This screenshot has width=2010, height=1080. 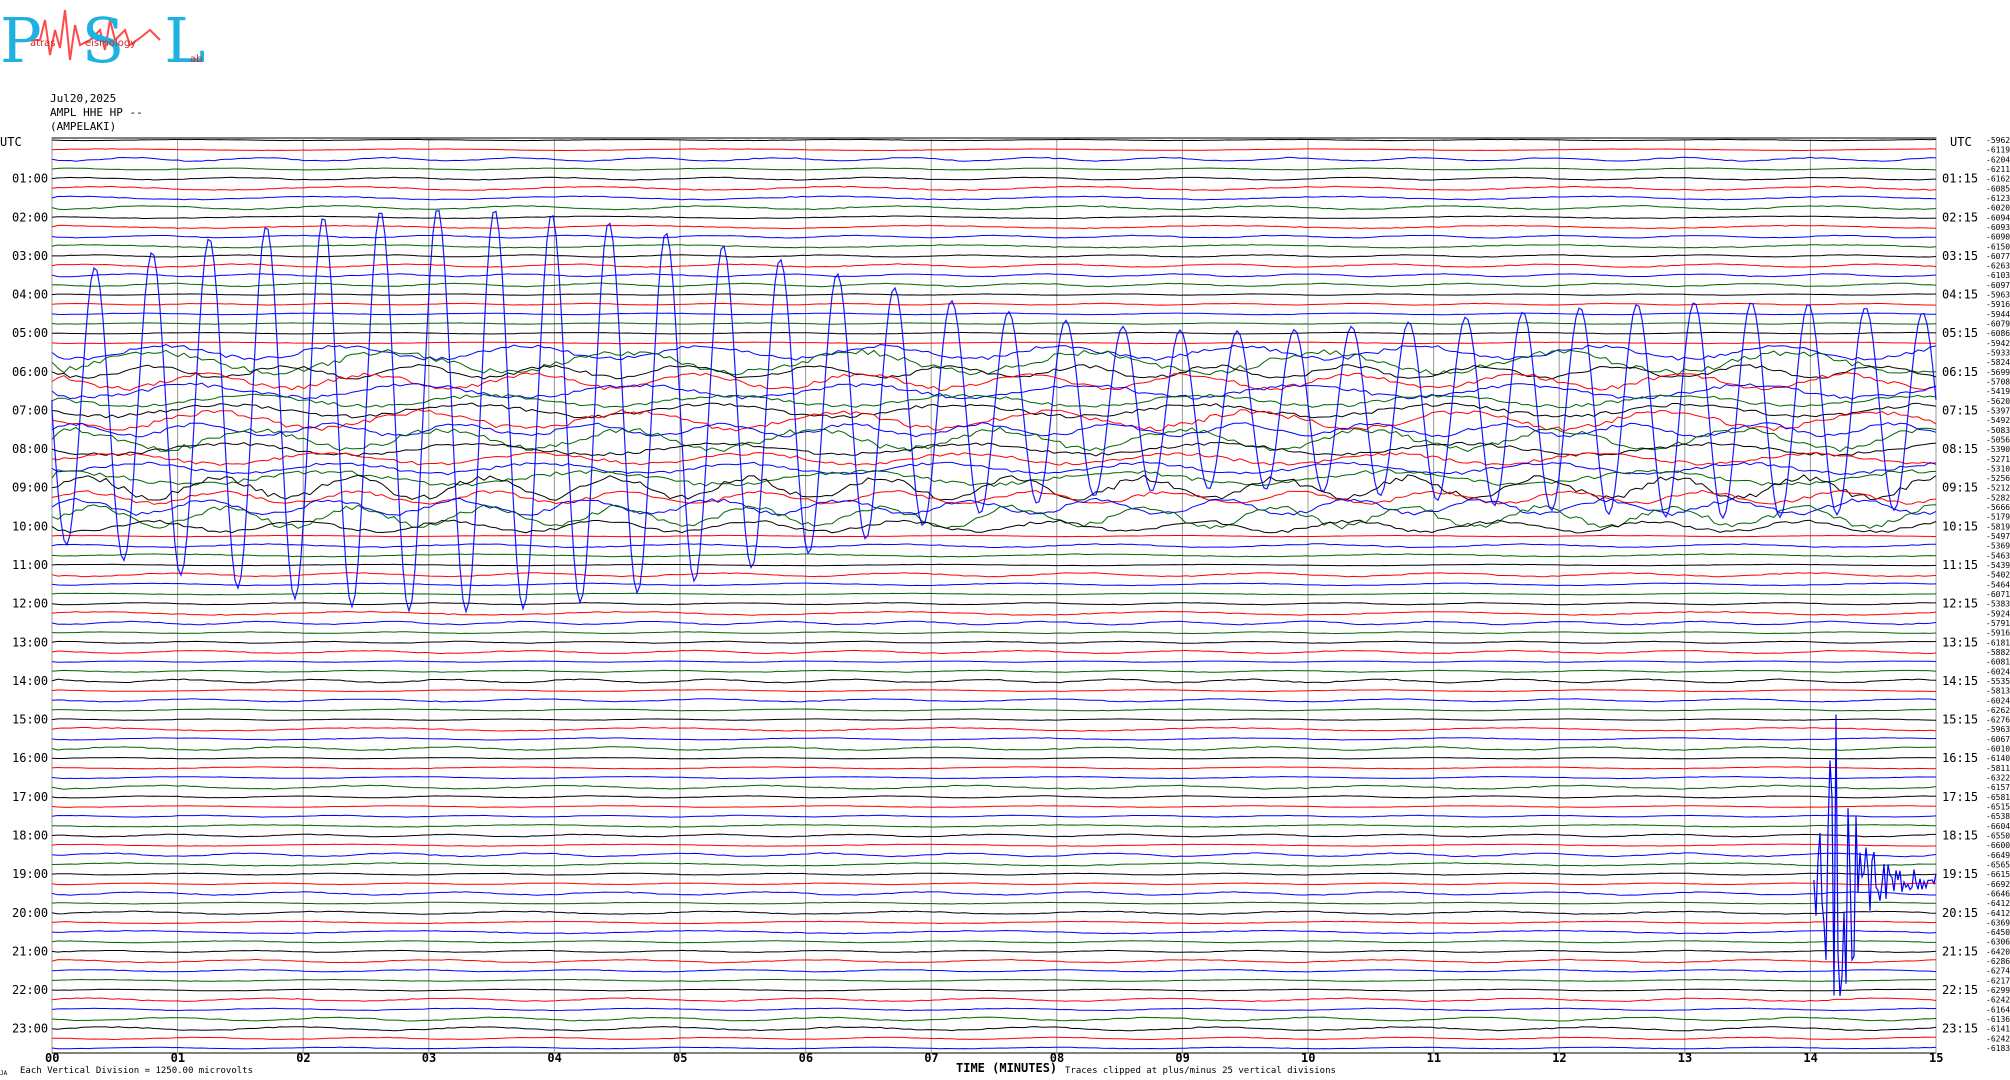 What do you see at coordinates (1960, 951) in the screenshot?
I see `right-hour-label: 21:15` at bounding box center [1960, 951].